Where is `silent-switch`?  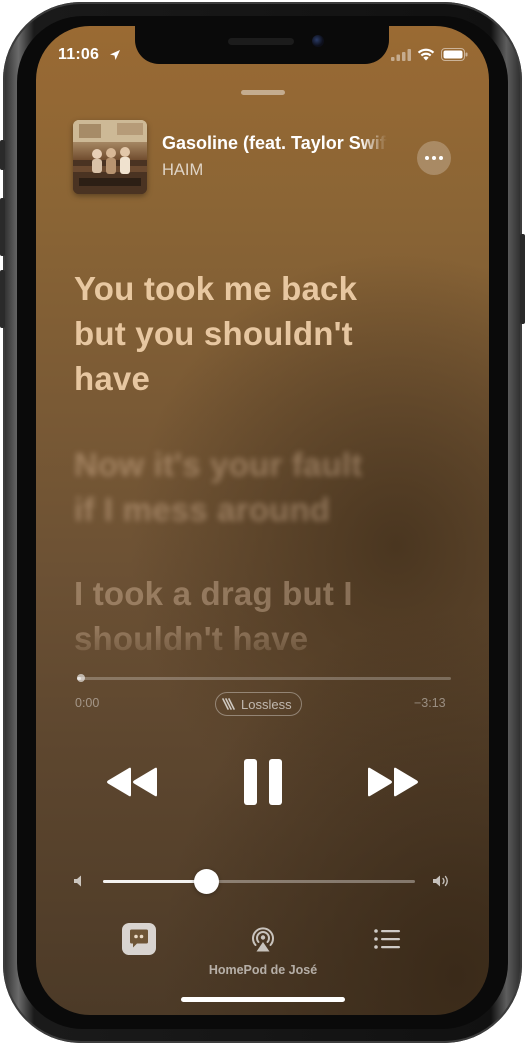 silent-switch is located at coordinates (2, 155).